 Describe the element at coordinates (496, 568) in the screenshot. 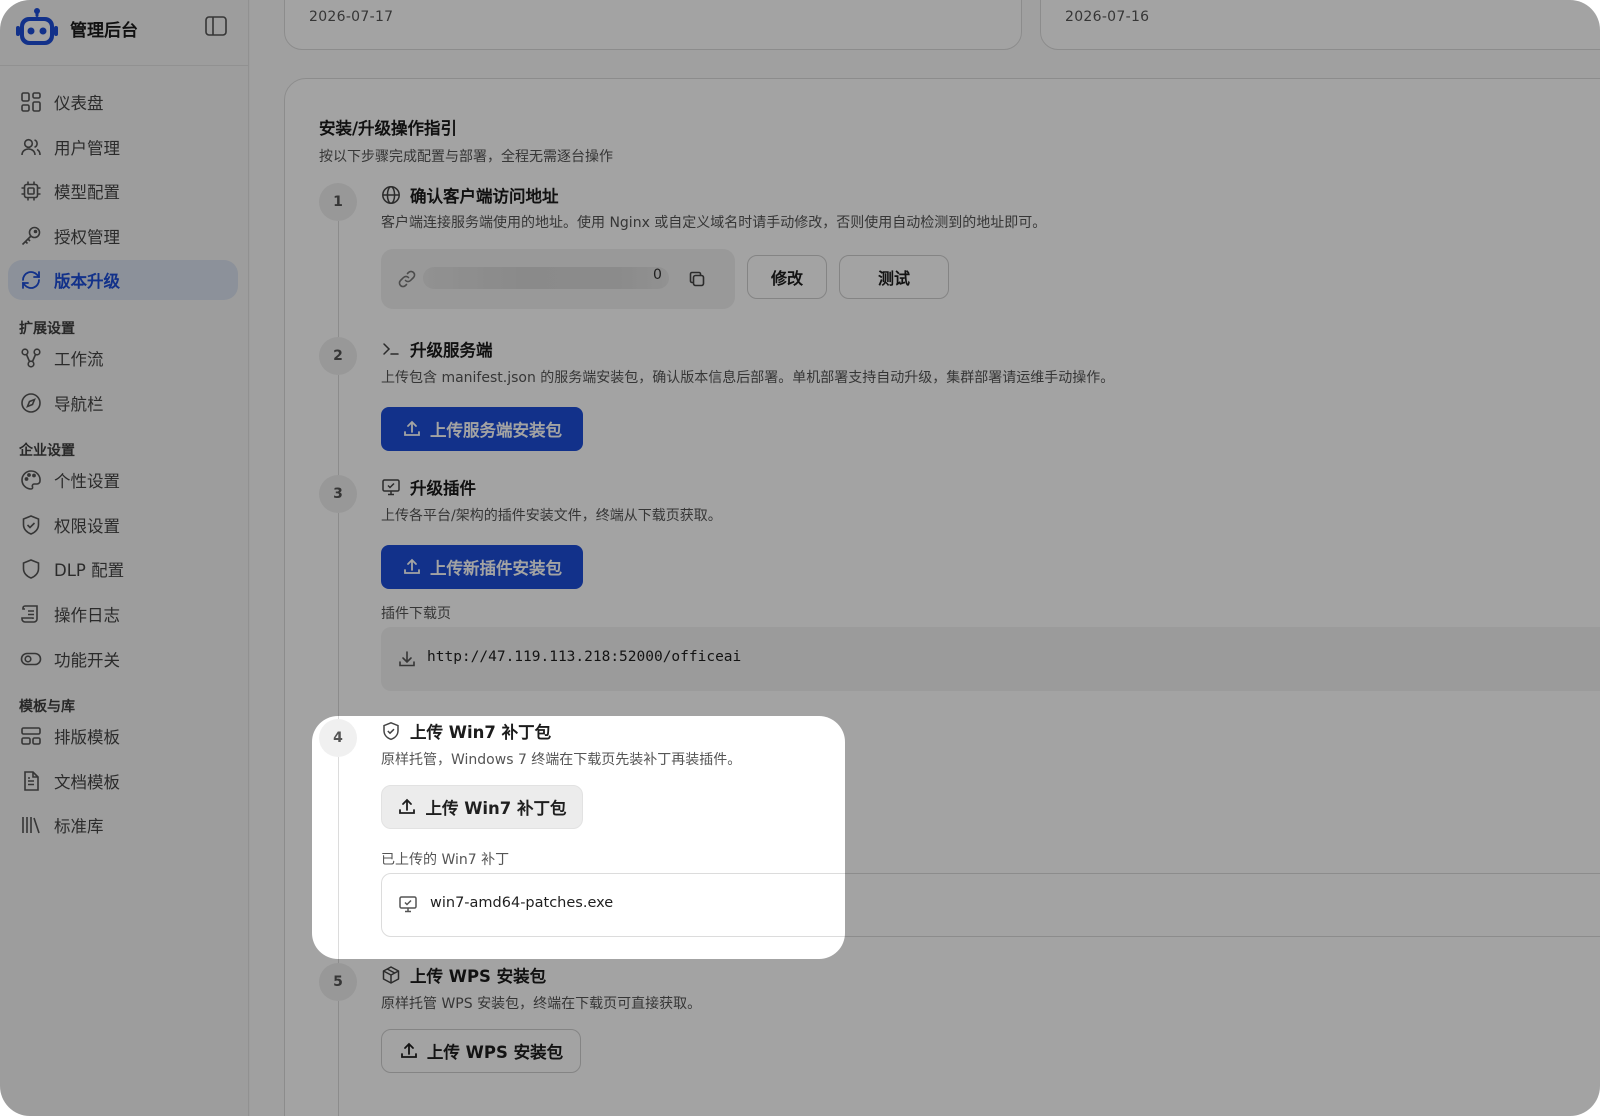

I see `button-label: 上传新插件安装包` at that location.